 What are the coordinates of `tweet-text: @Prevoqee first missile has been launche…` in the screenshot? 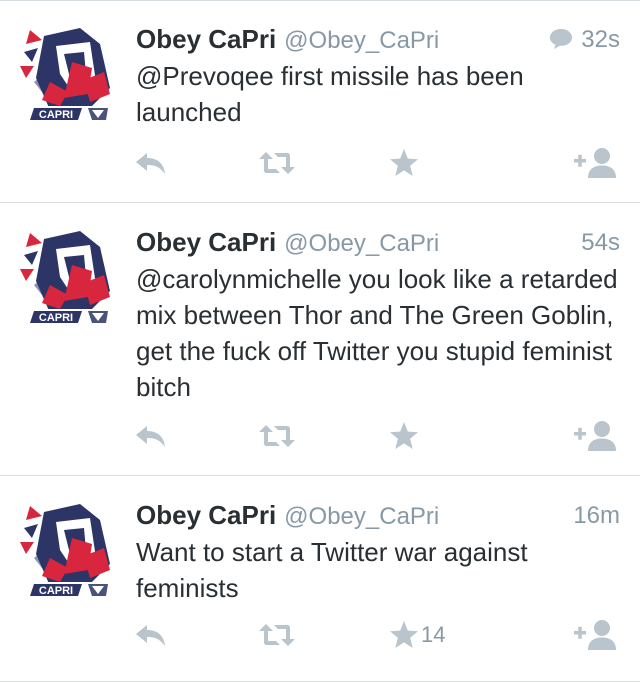 It's located at (330, 94).